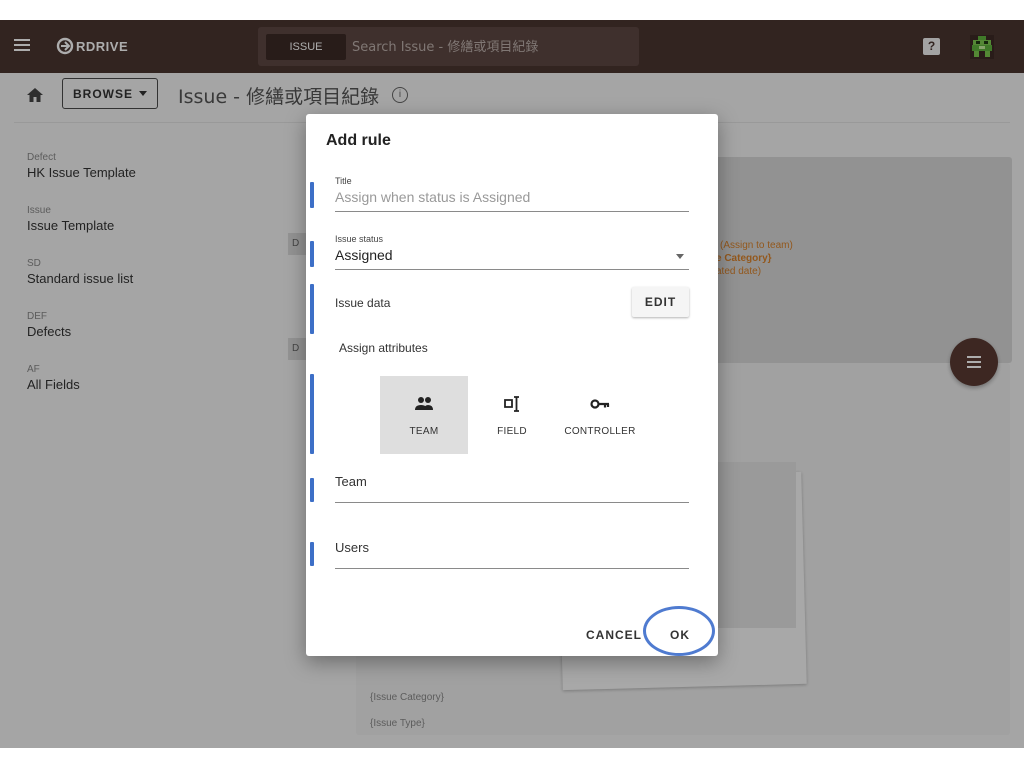  Describe the element at coordinates (600, 431) in the screenshot. I see `attribute-tab-label: CONTROLLER` at that location.